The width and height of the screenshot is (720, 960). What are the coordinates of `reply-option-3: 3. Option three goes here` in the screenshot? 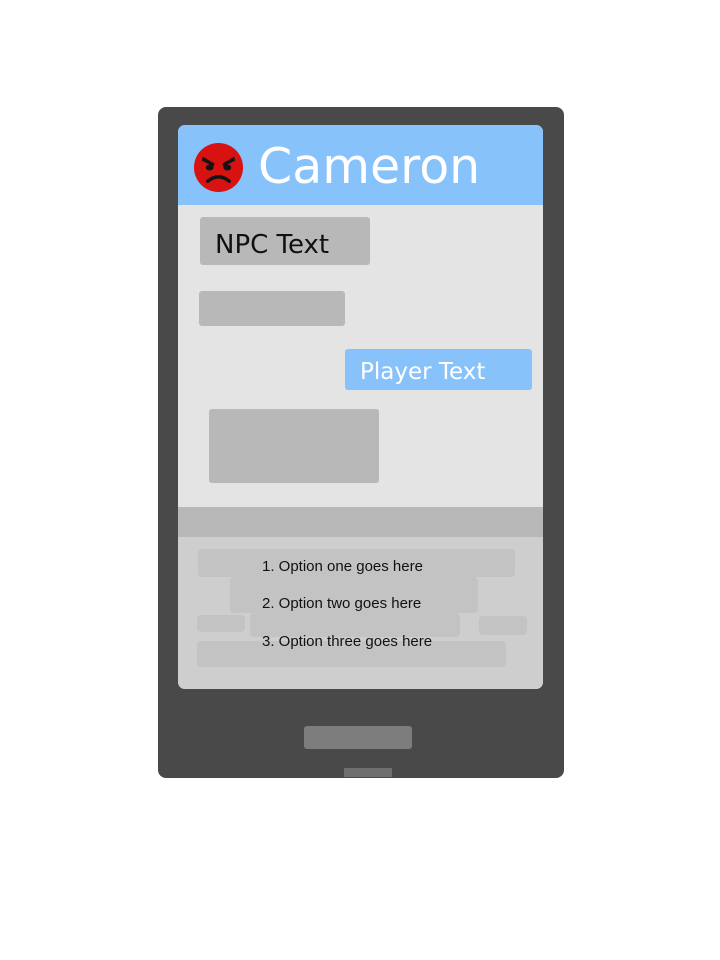 It's located at (347, 642).